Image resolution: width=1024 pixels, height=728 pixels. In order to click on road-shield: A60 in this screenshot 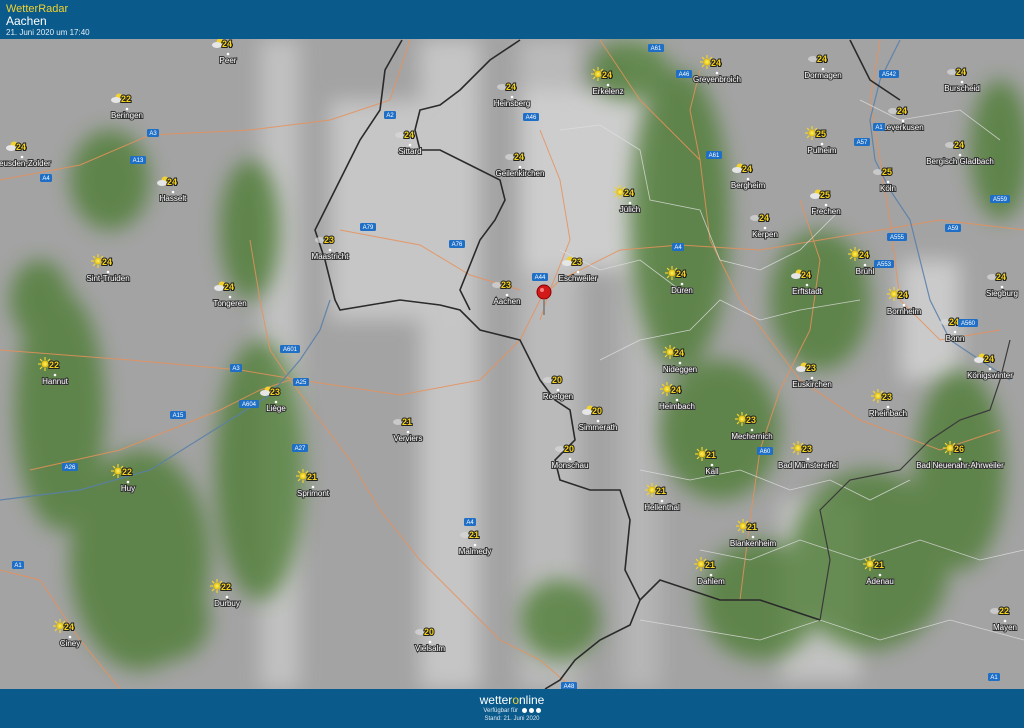, I will do `click(765, 451)`.